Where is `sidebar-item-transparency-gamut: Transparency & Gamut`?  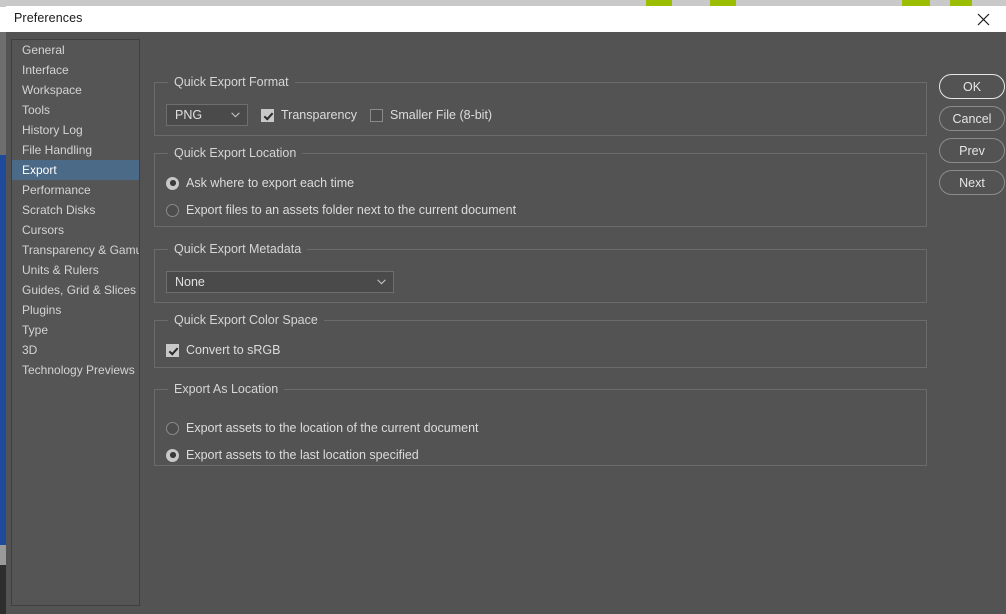
sidebar-item-transparency-gamut: Transparency & Gamut is located at coordinates (75, 250).